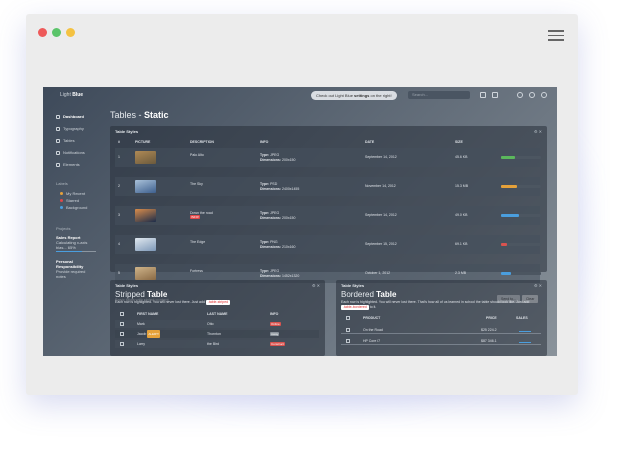  Describe the element at coordinates (525, 341) in the screenshot. I see `sales-sparkline-icon` at that location.